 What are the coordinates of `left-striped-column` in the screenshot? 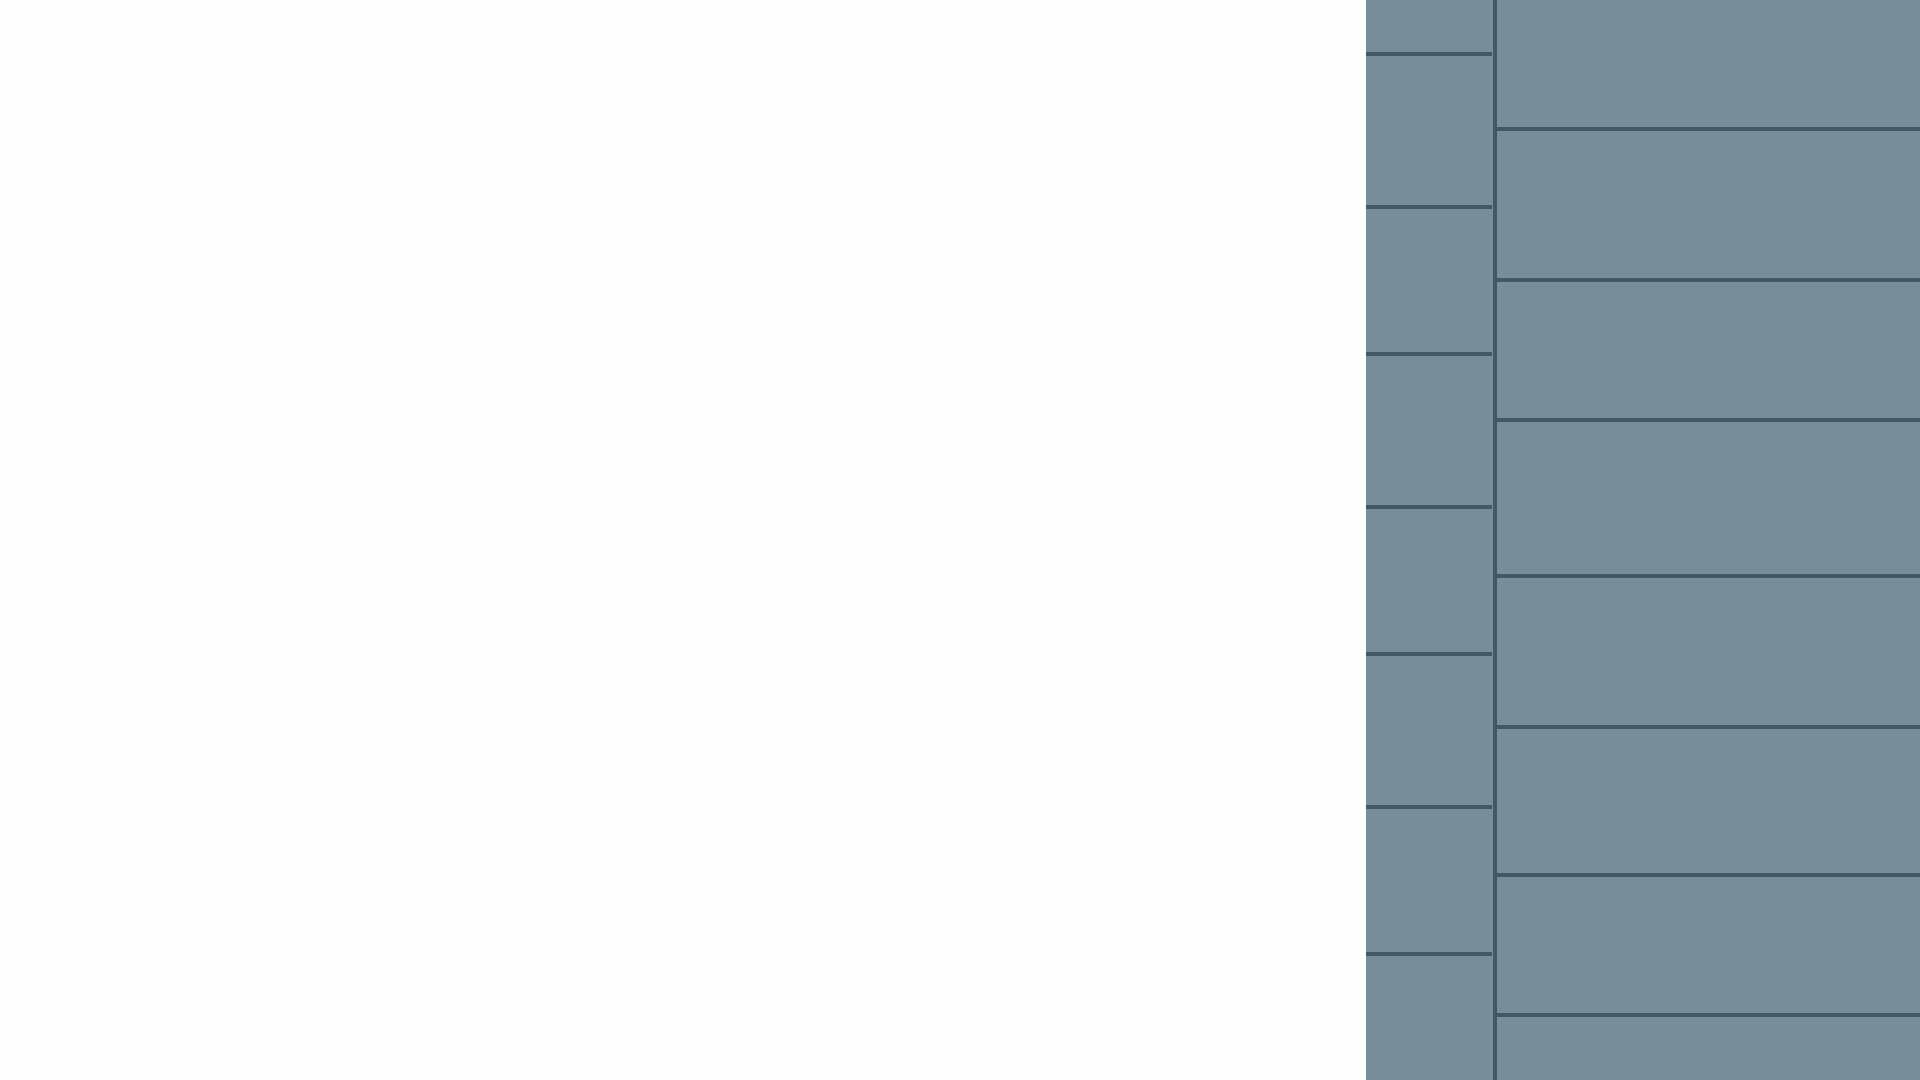 It's located at (1430, 540).